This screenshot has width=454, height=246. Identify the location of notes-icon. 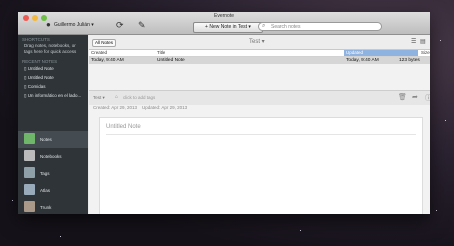
(29, 138).